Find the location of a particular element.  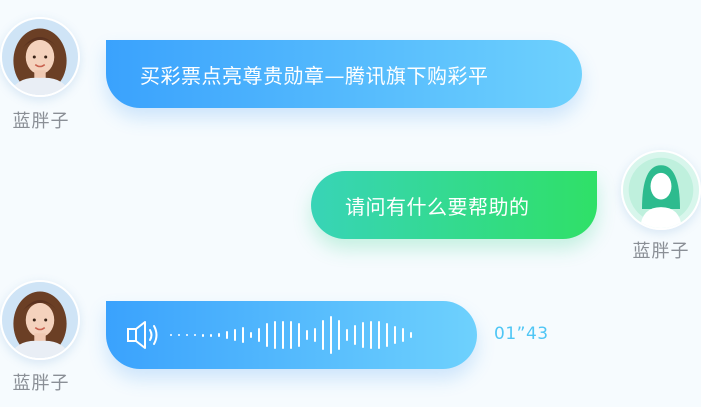

voice-message-bubble is located at coordinates (291, 335).